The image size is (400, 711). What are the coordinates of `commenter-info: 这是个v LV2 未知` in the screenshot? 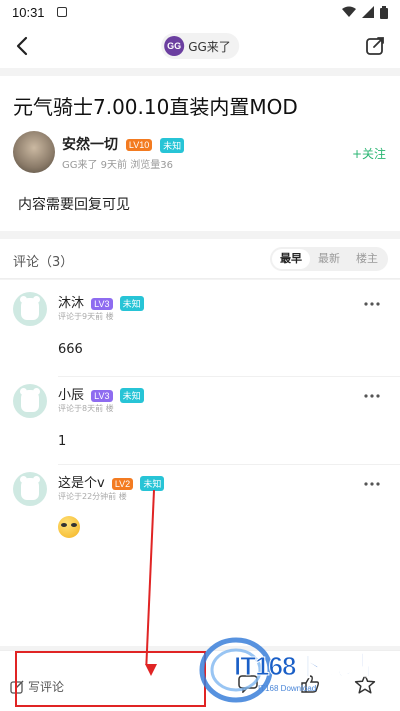 It's located at (111, 481).